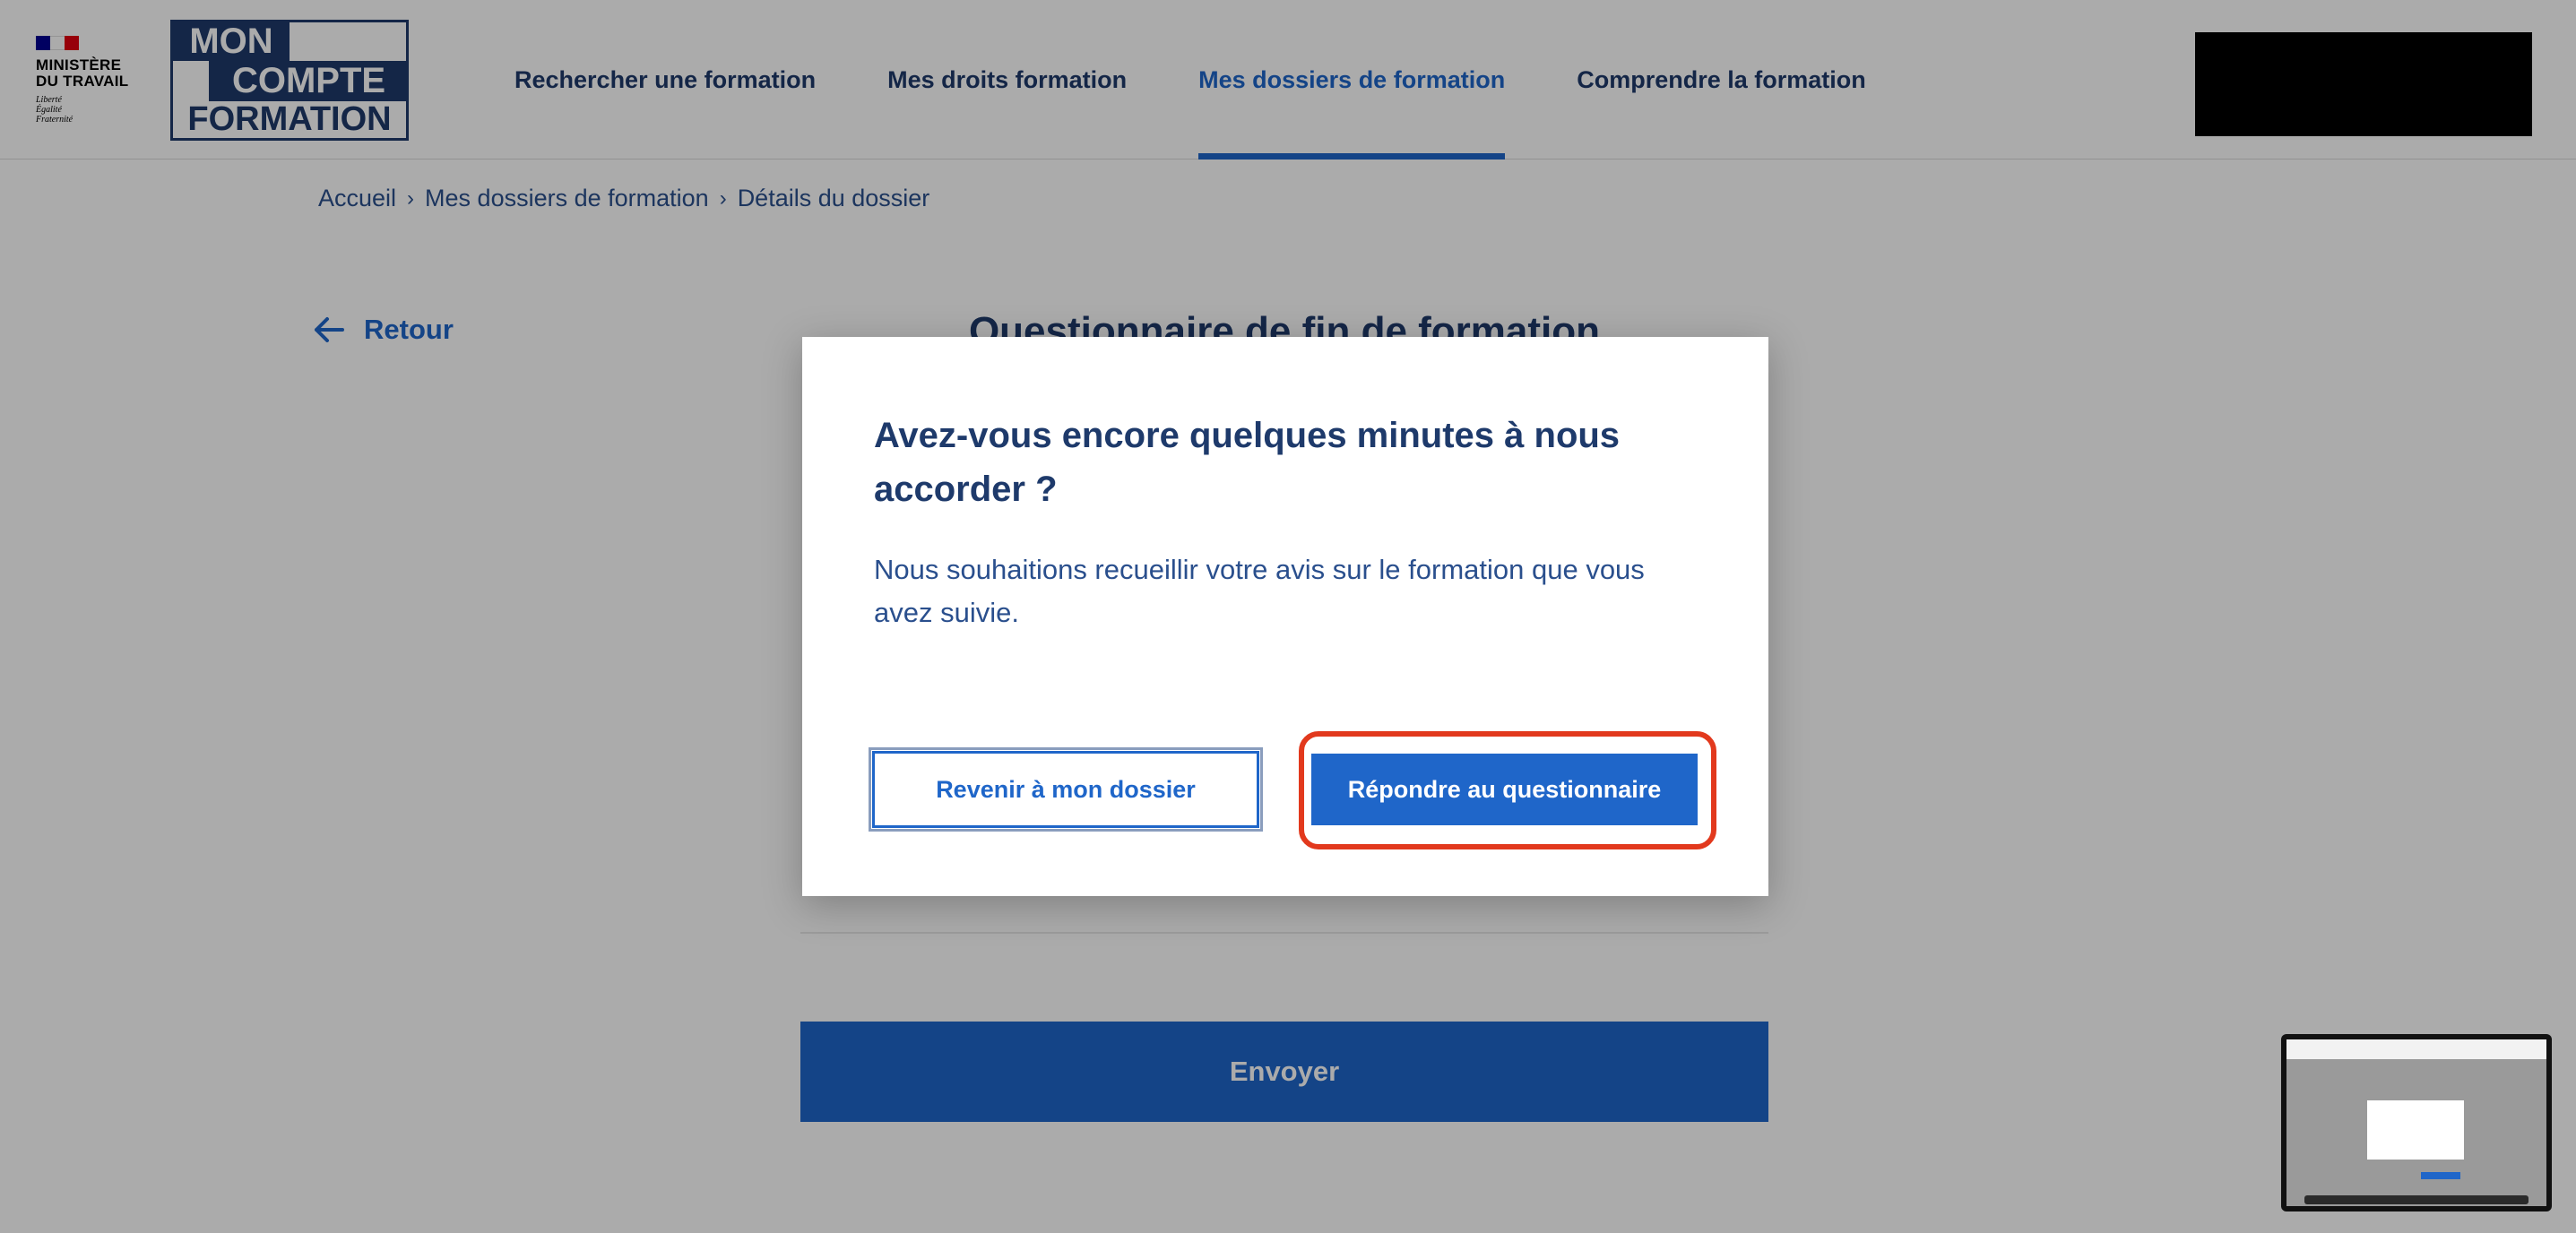  I want to click on back-to-dossier-button: Revenir à mon dossier, so click(1066, 789).